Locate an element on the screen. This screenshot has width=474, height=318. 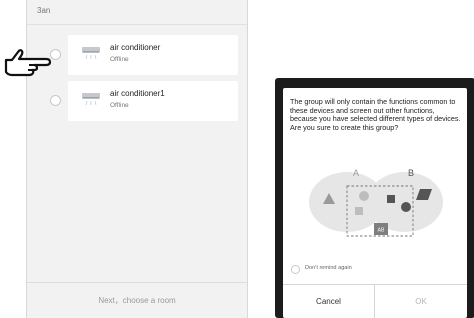
dialog-actions: Cancel OK is located at coordinates (375, 301).